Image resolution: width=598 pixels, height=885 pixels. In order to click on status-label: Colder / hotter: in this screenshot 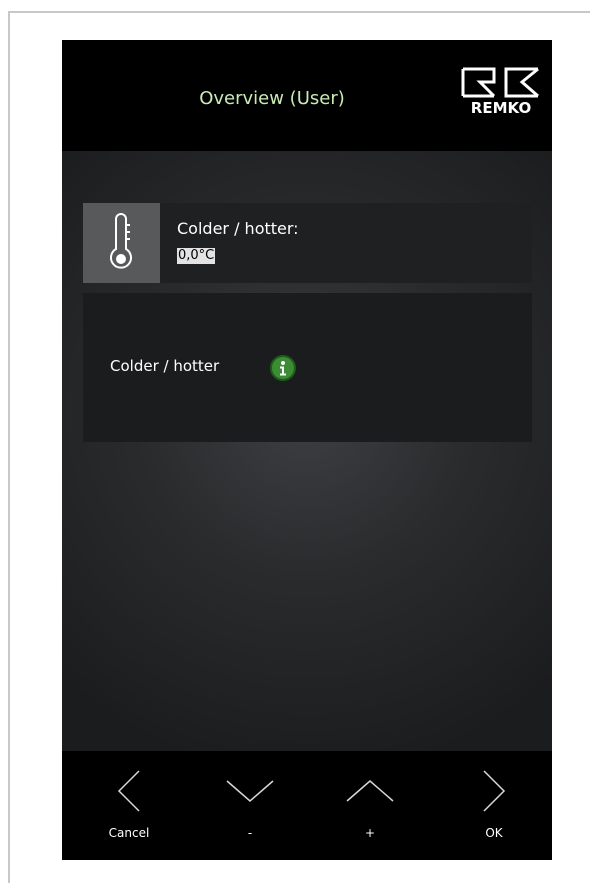, I will do `click(238, 228)`.